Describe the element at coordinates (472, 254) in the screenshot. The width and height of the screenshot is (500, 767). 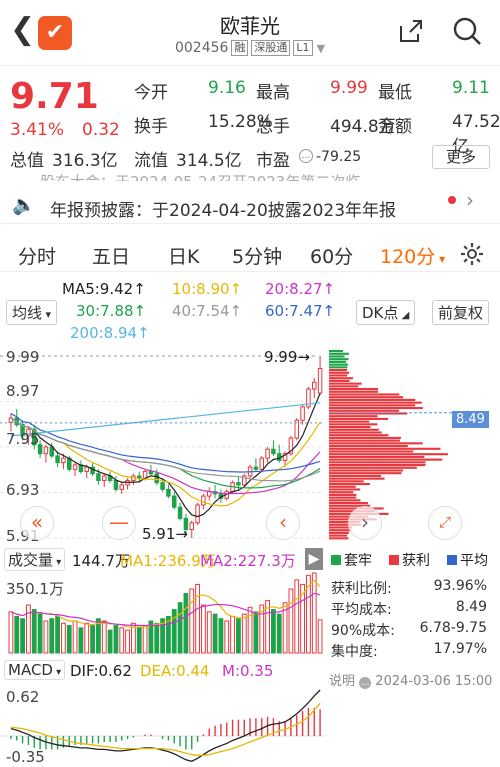
I see `gear-icon` at that location.